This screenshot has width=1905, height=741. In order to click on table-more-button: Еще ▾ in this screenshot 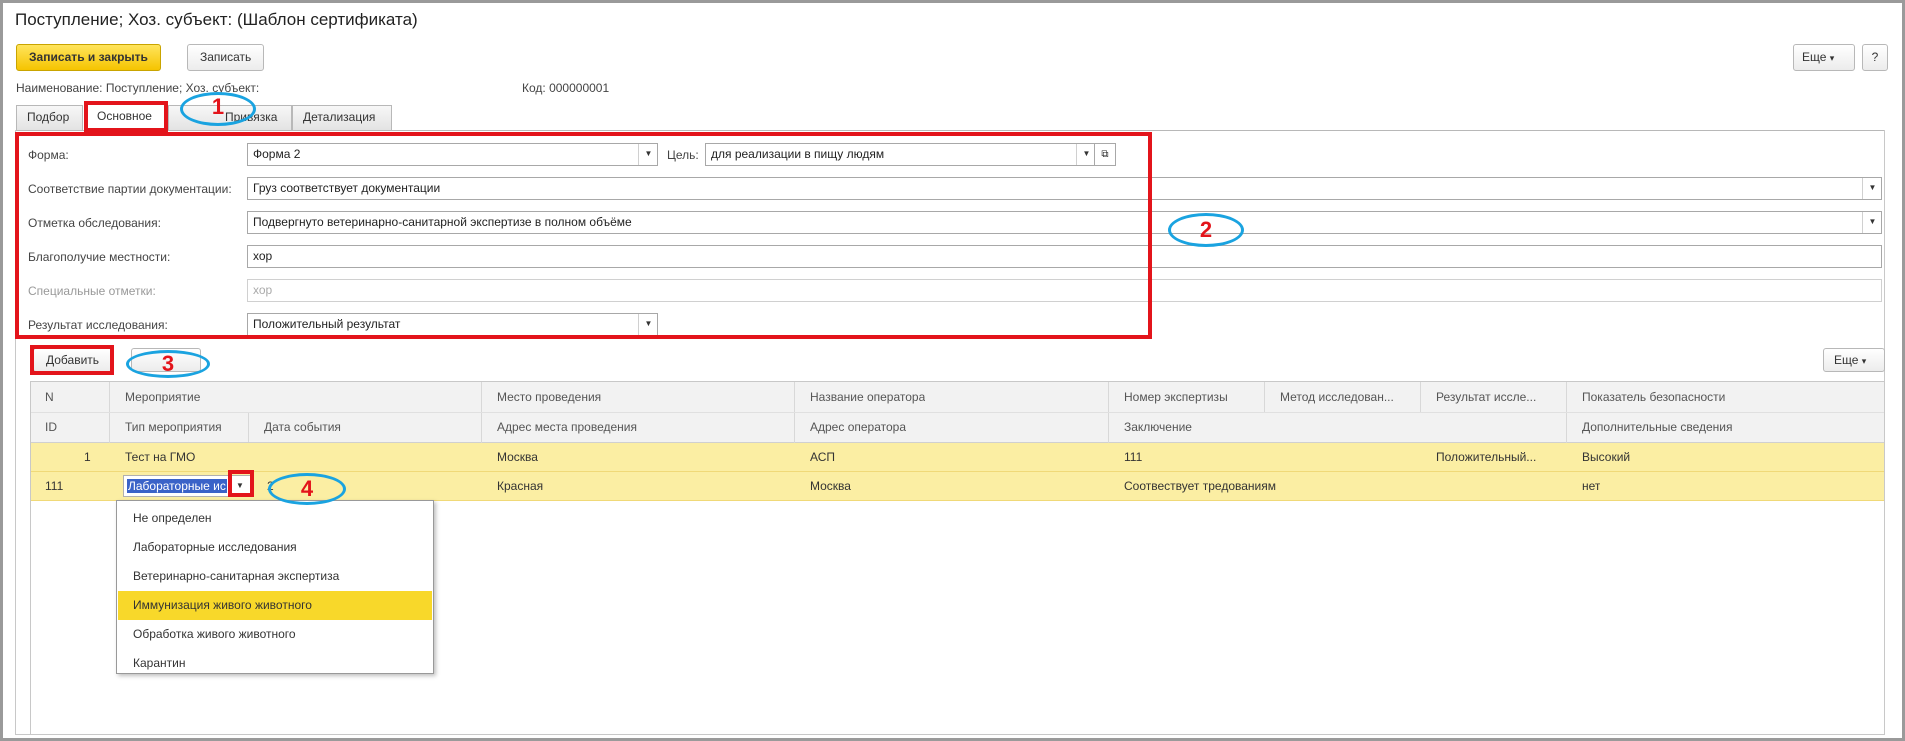, I will do `click(1854, 360)`.